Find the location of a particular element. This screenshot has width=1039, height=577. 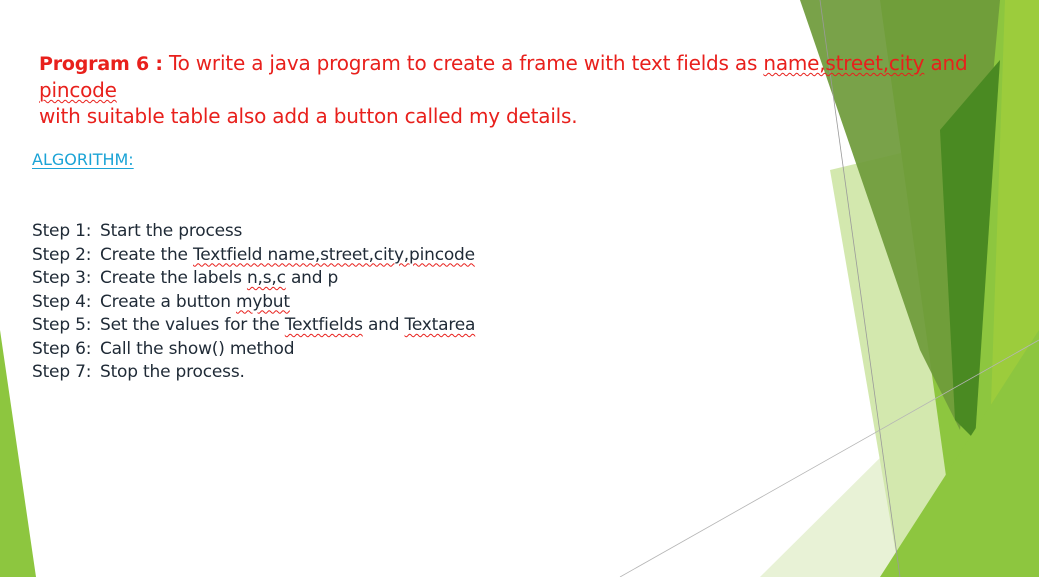

step-label: Step 3: is located at coordinates (62, 278).